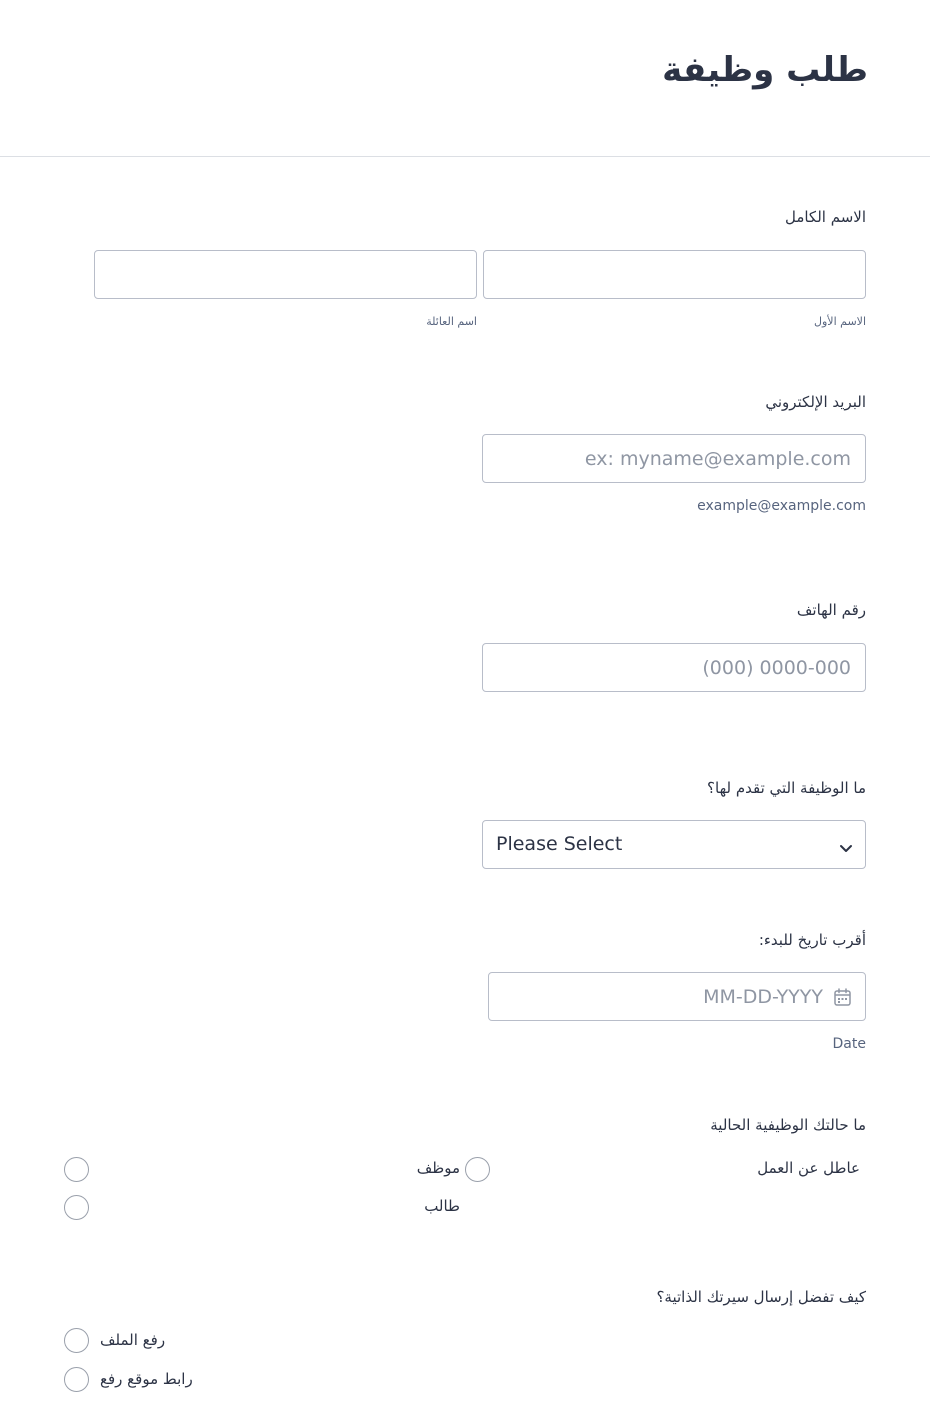 This screenshot has height=1427, width=930. Describe the element at coordinates (788, 1125) in the screenshot. I see `employment-status-label: ما حالتك الوظيفية الحالية` at that location.